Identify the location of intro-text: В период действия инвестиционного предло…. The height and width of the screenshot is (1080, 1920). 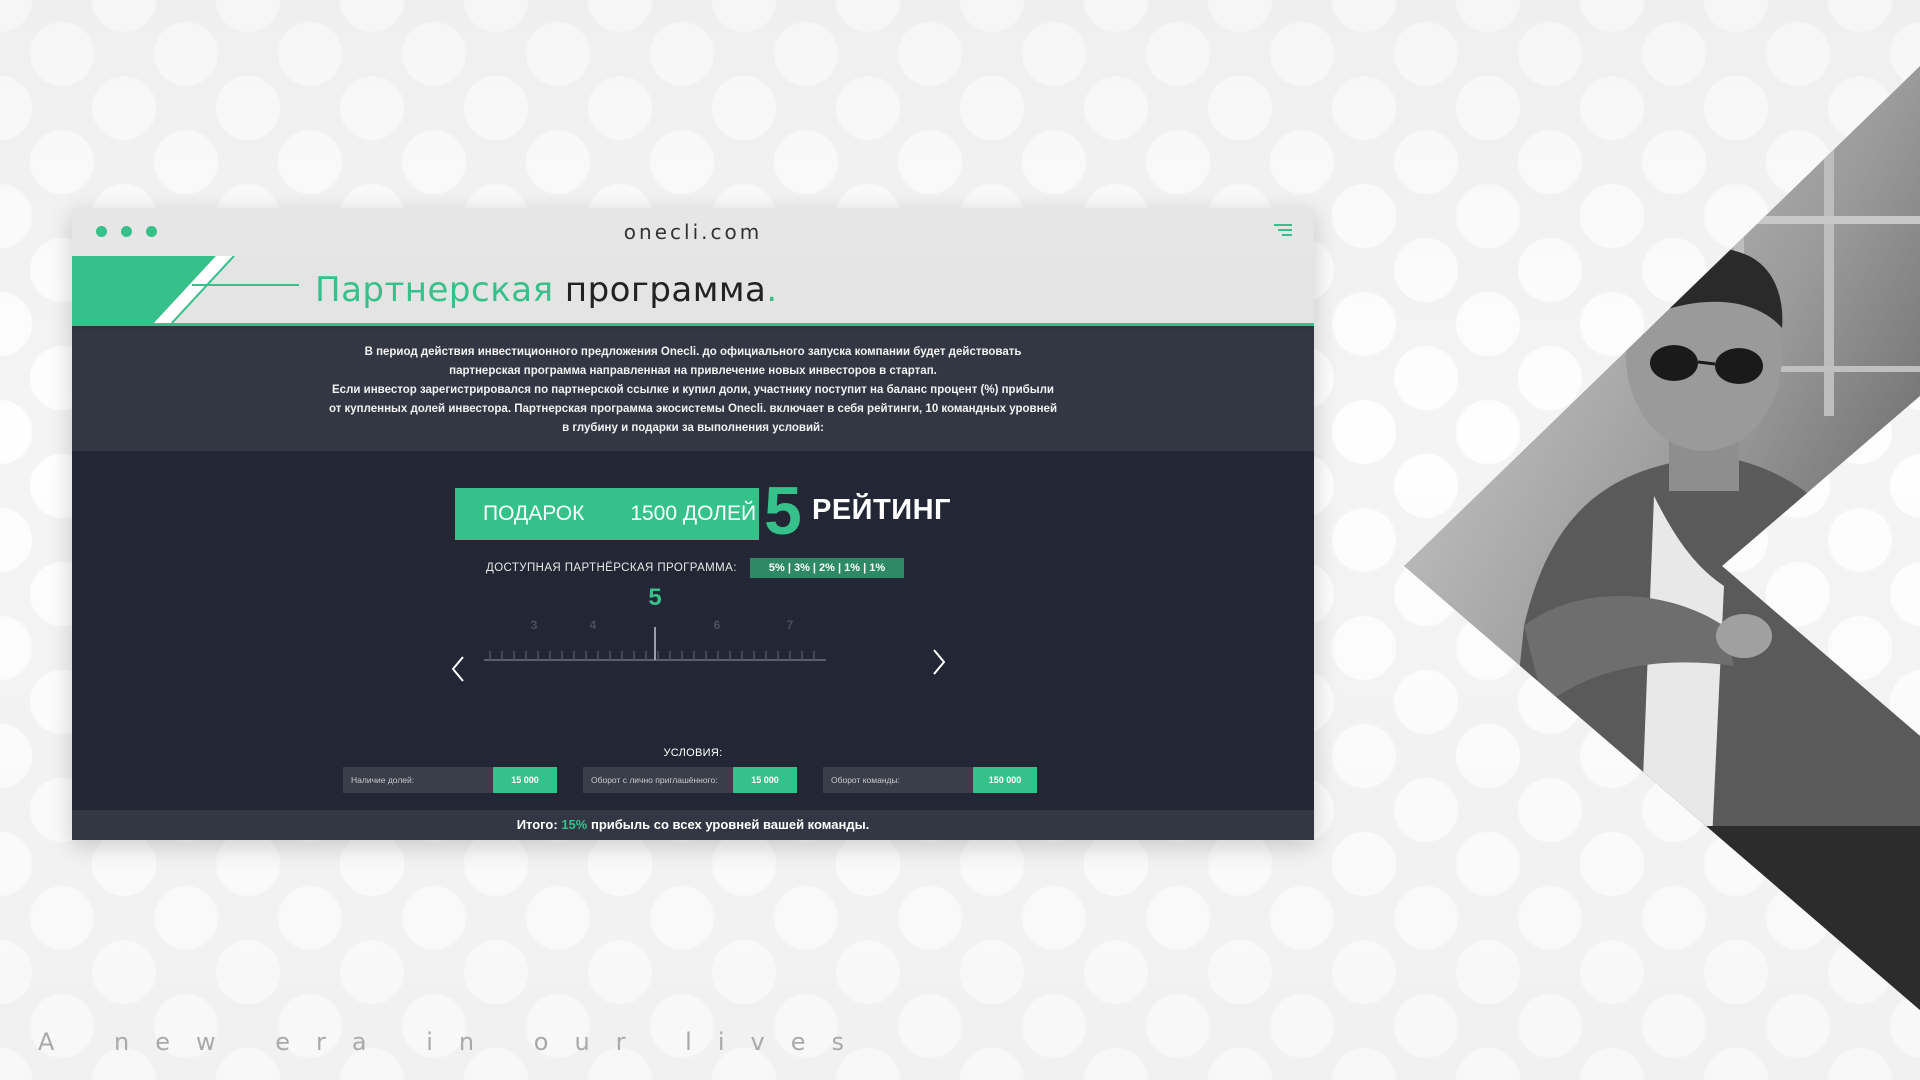
(693, 390).